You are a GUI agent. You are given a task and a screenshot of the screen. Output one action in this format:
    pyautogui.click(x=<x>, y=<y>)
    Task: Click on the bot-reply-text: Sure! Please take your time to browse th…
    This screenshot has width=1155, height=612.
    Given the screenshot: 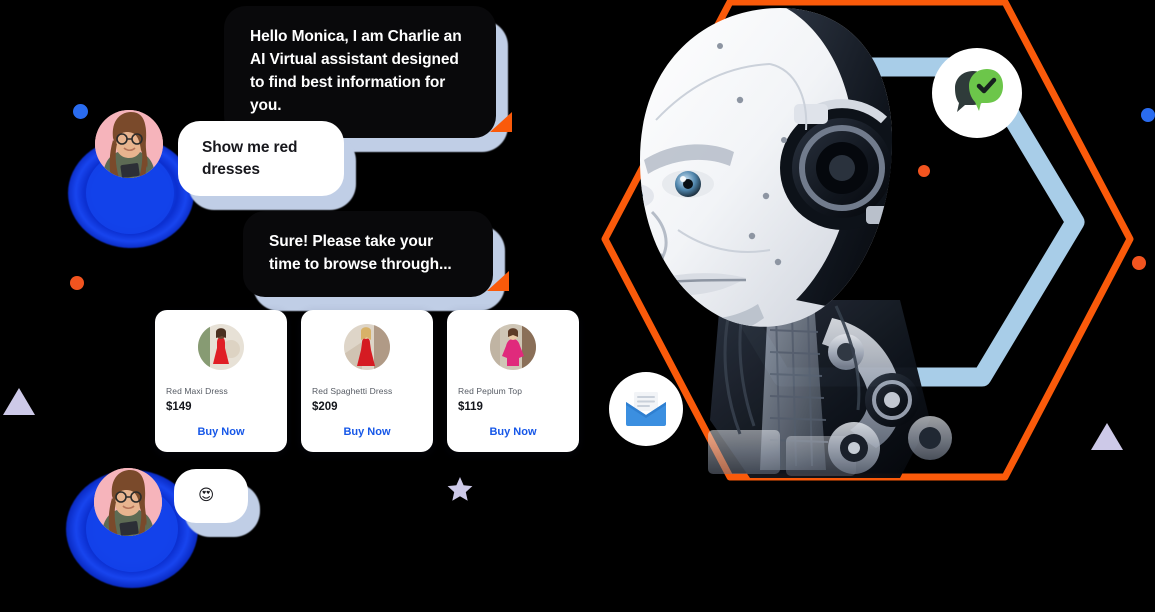 What is the action you would take?
    pyautogui.click(x=368, y=254)
    